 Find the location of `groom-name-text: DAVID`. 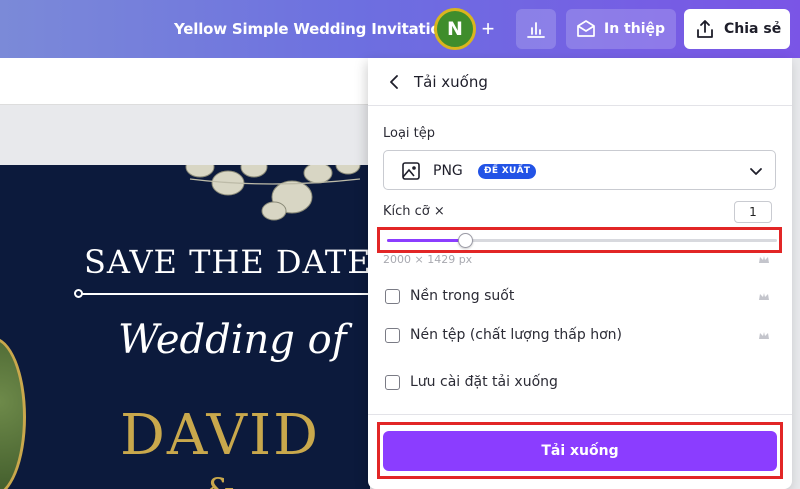

groom-name-text: DAVID is located at coordinates (220, 435).